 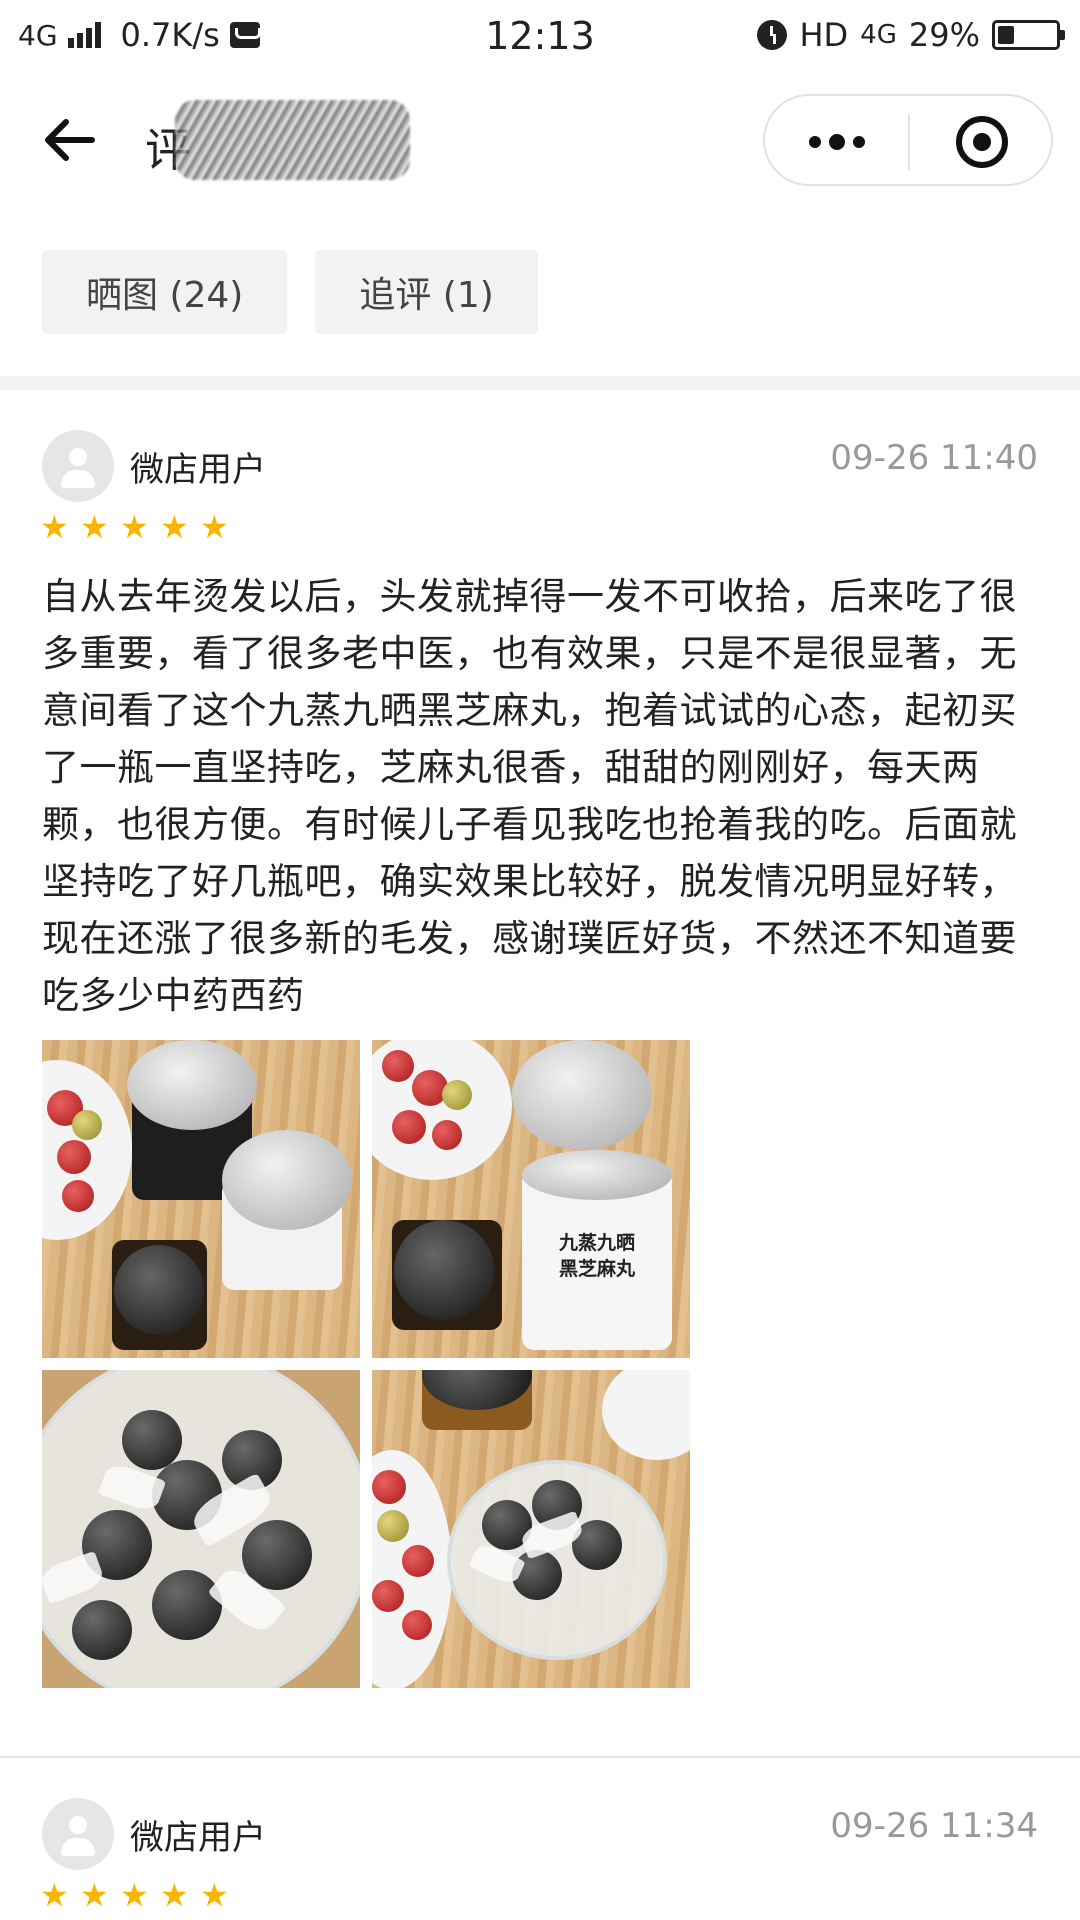 I want to click on battery-percent: 29%, so click(x=944, y=35).